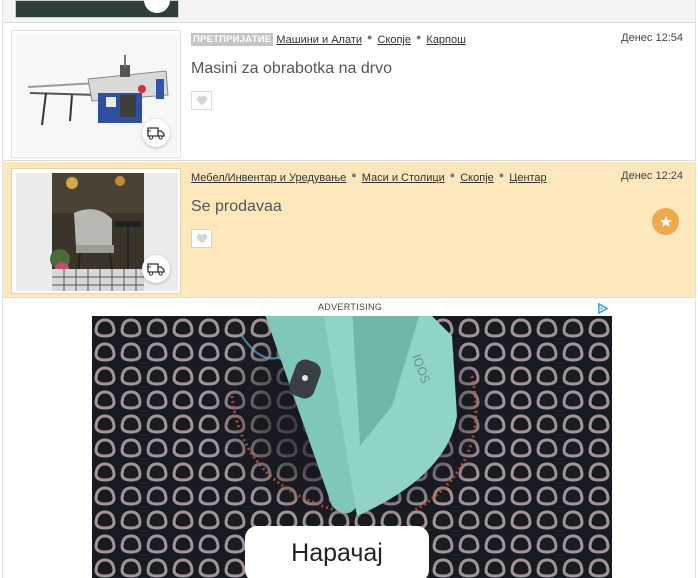 This screenshot has width=698, height=578. I want to click on ad-label: ADVERTISING, so click(350, 307).